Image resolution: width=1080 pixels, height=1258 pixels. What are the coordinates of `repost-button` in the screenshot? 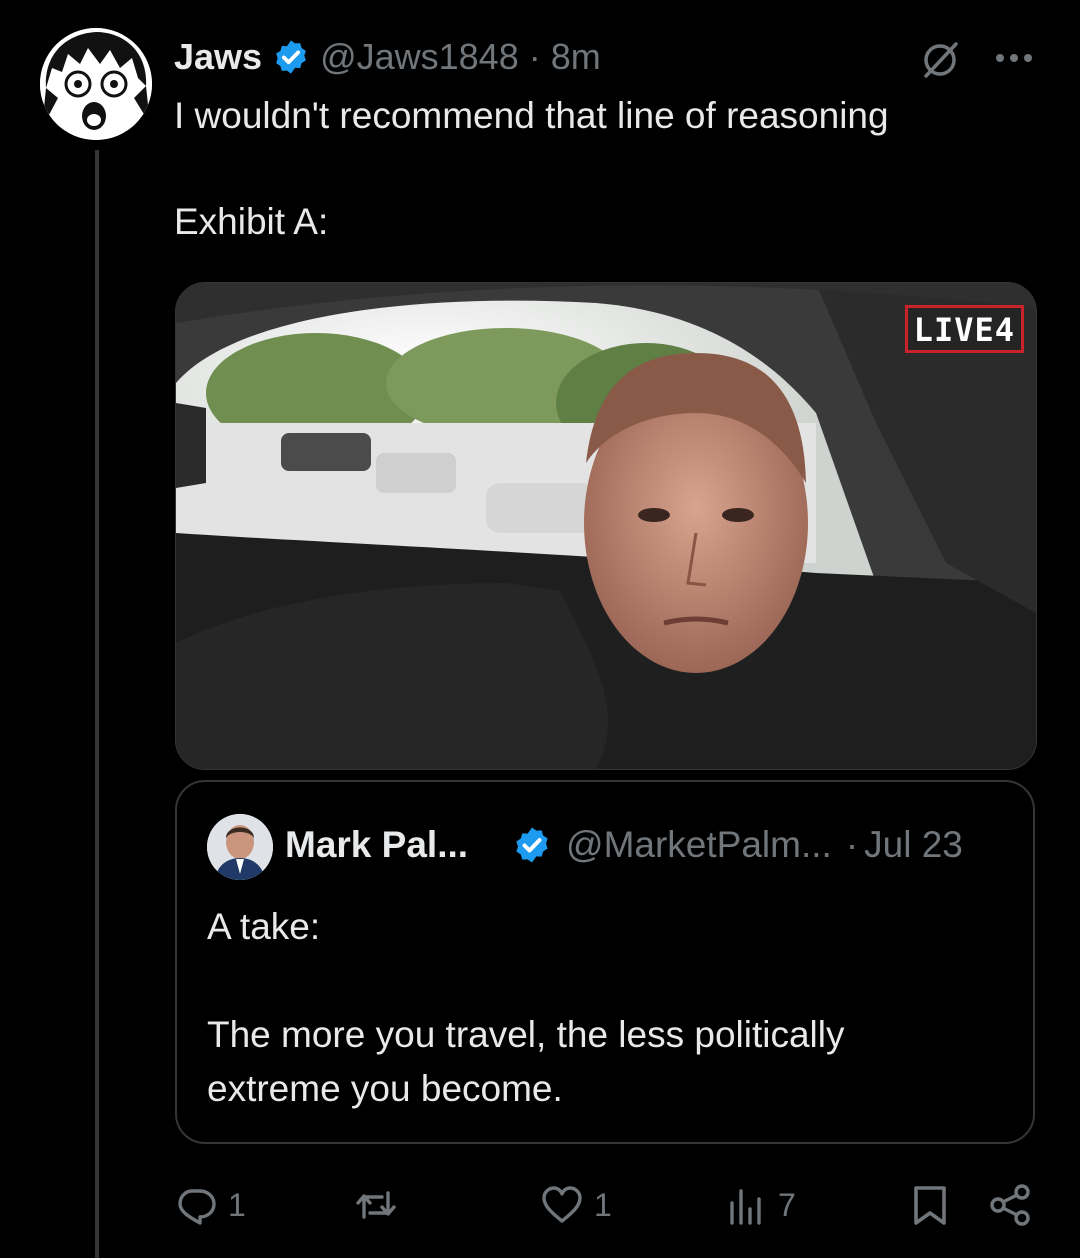 It's located at (381, 1205).